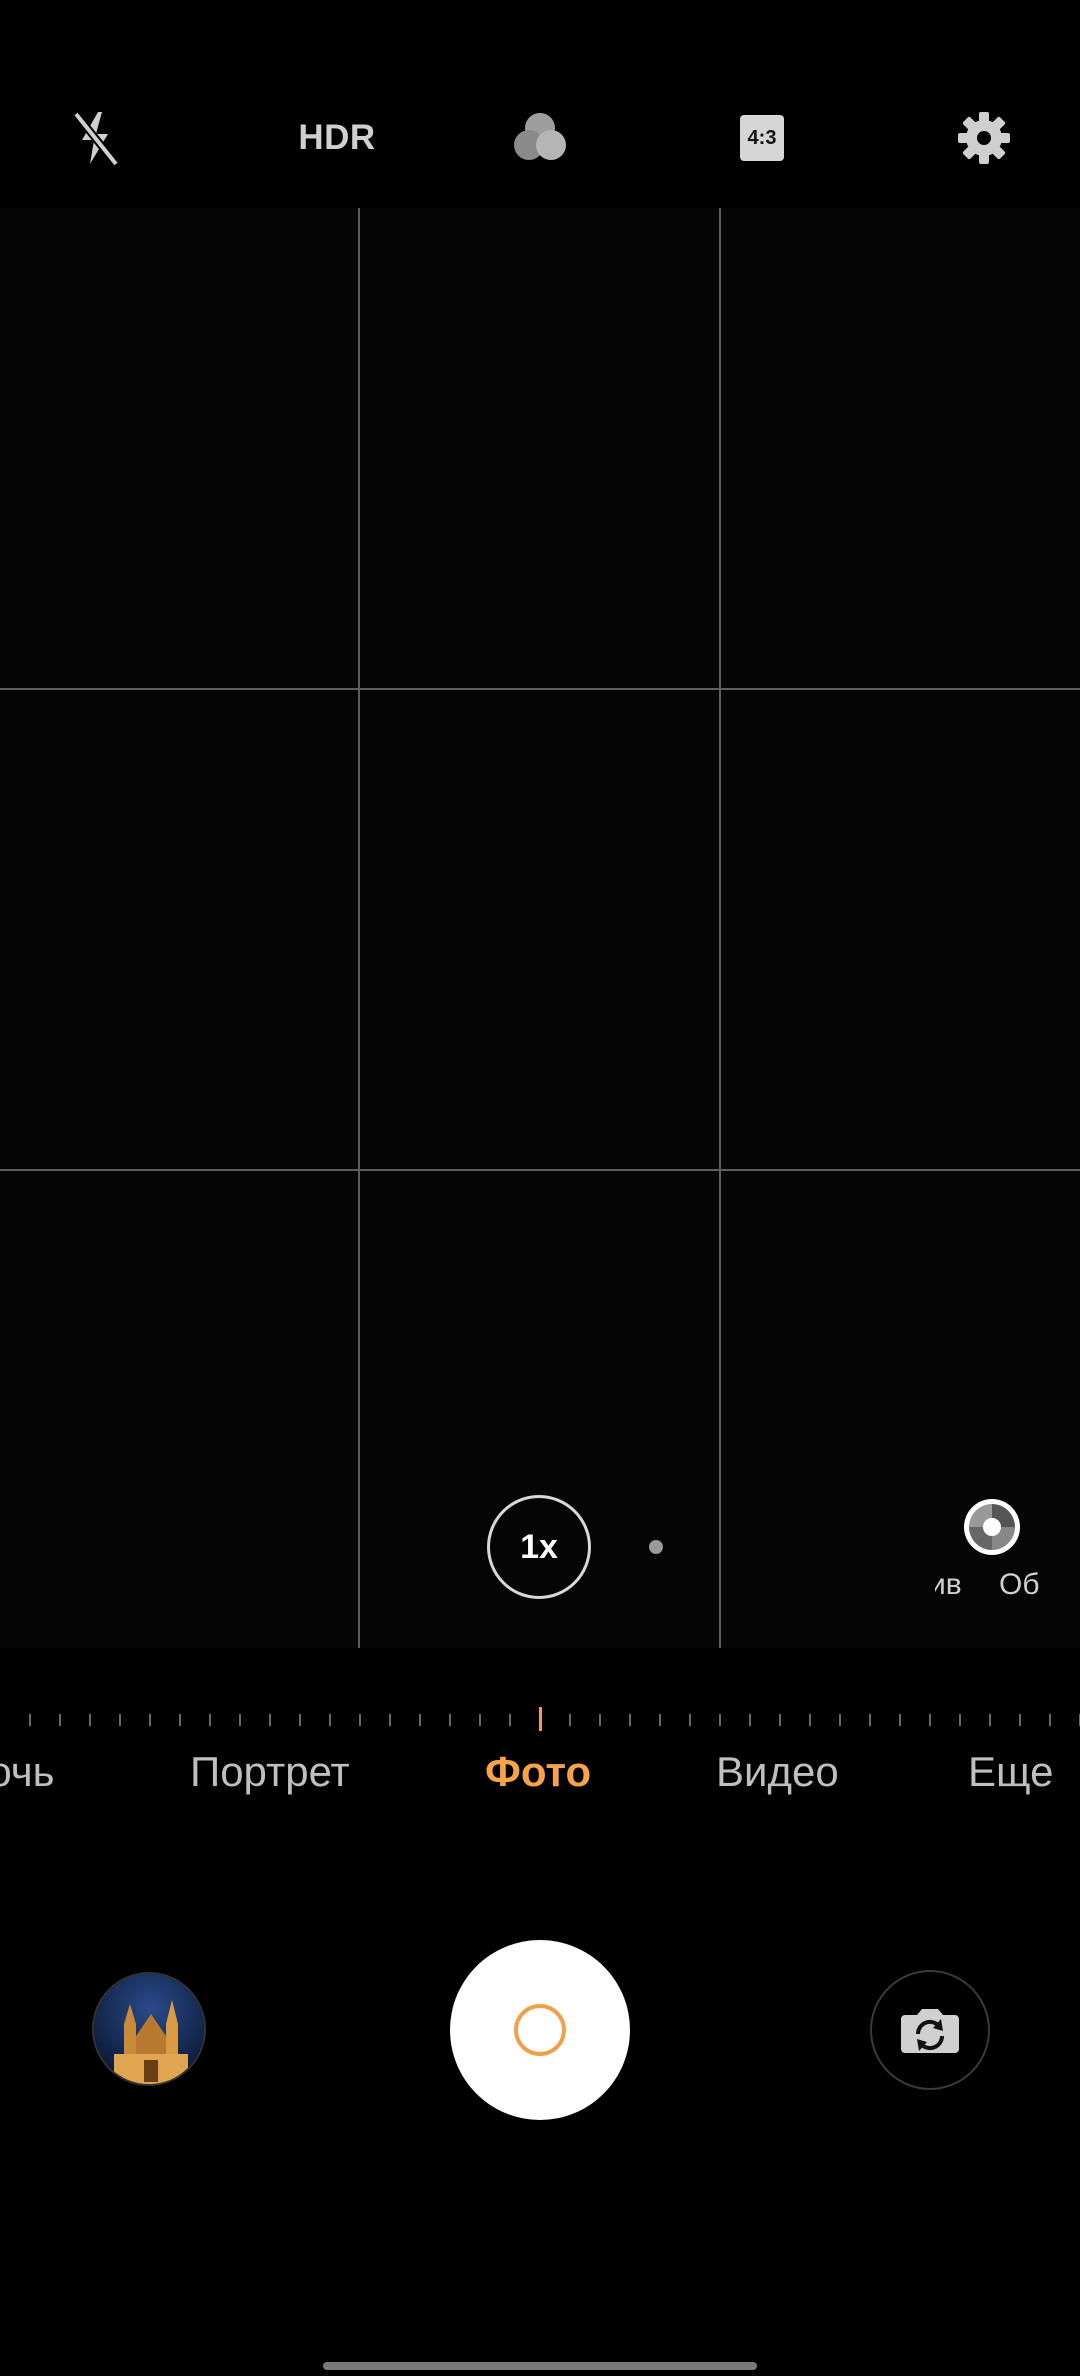 Image resolution: width=1080 pixels, height=2376 pixels. What do you see at coordinates (777, 1772) in the screenshot?
I see `mode-video: Видео` at bounding box center [777, 1772].